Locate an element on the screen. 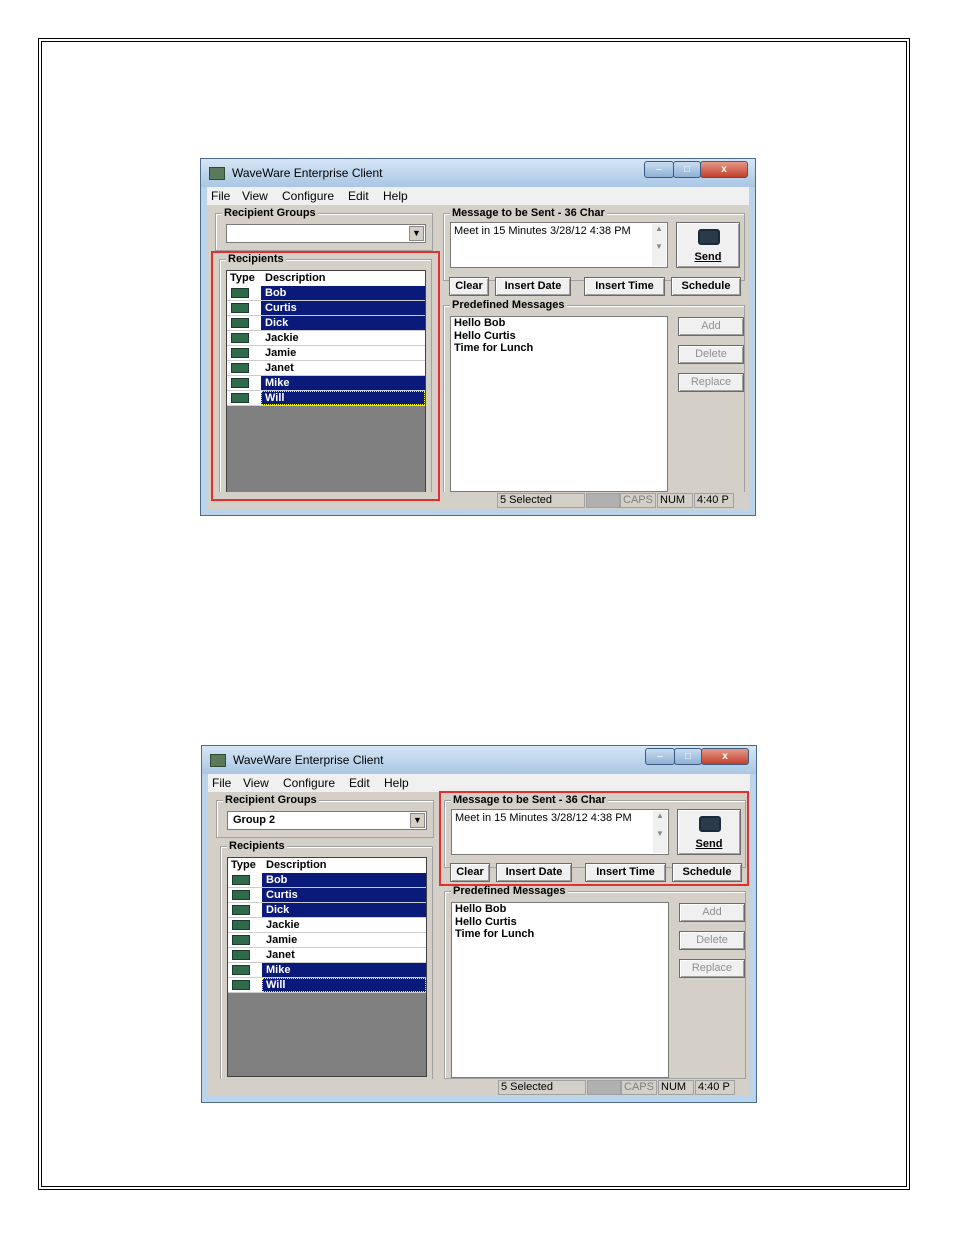 This screenshot has width=954, height=1235. recipient-row: Jackie is located at coordinates (327, 925).